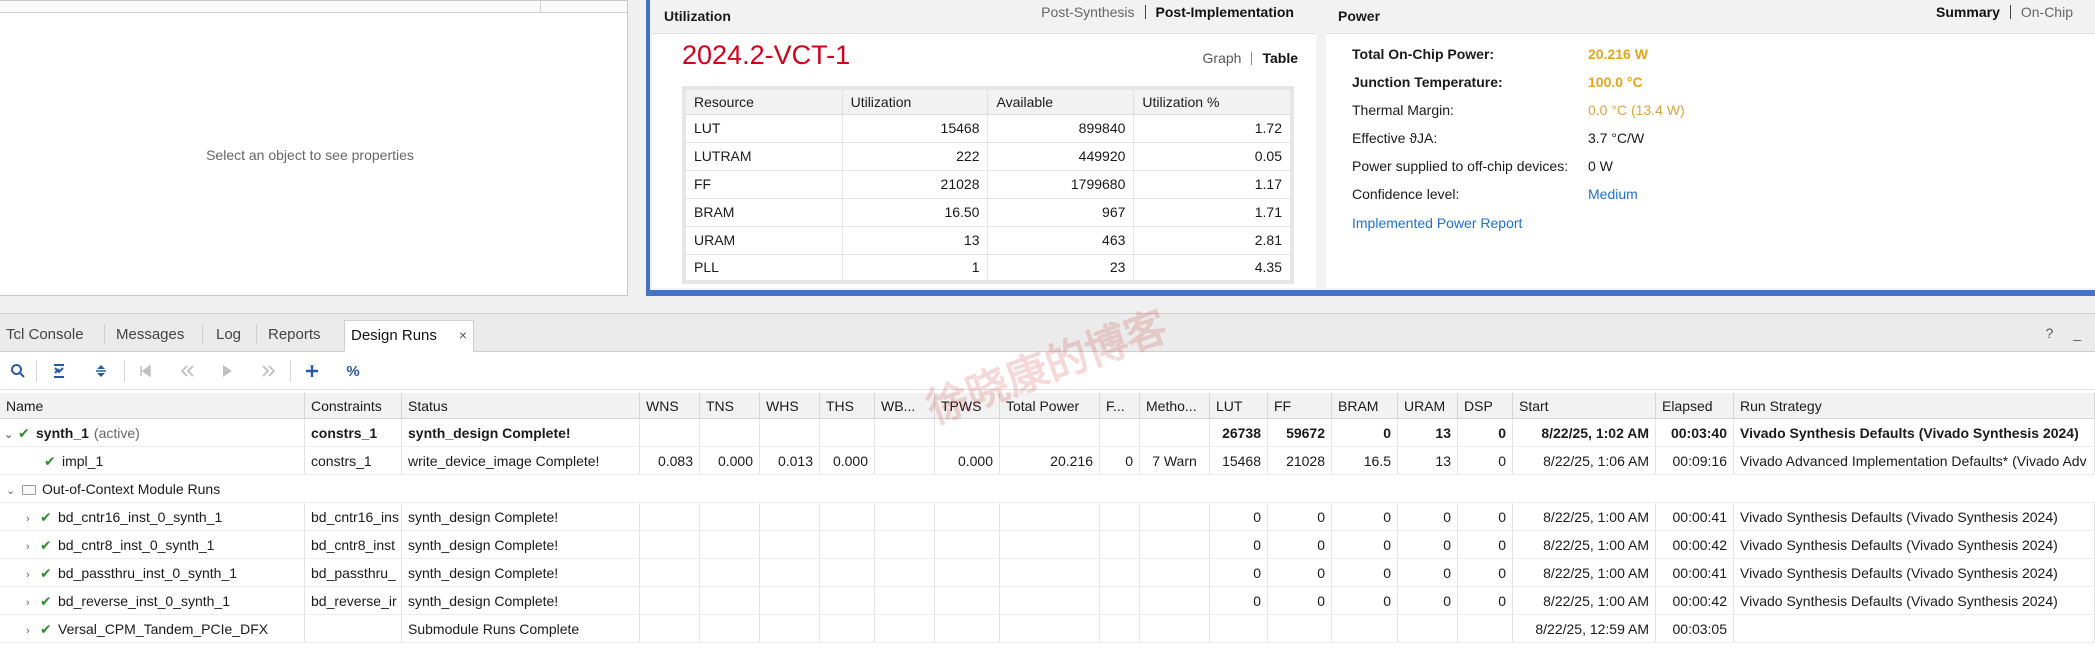  I want to click on column-header: Name, so click(152, 405).